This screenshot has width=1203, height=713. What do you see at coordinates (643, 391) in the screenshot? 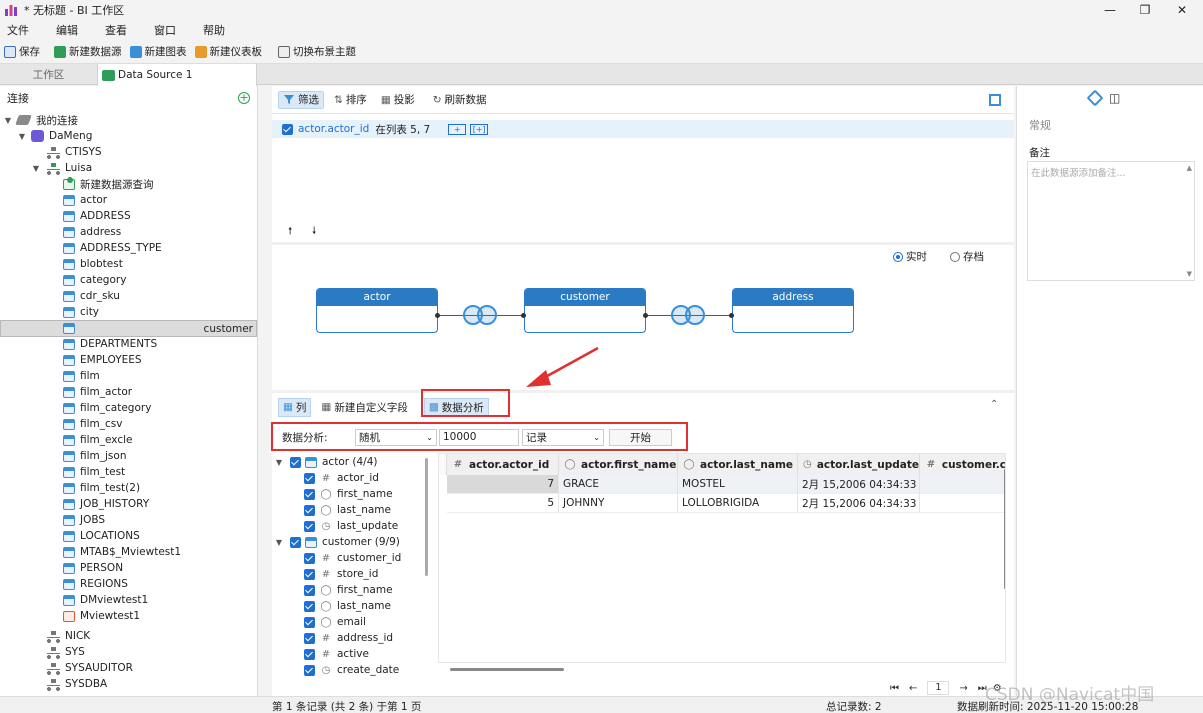
I see `splitter` at bounding box center [643, 391].